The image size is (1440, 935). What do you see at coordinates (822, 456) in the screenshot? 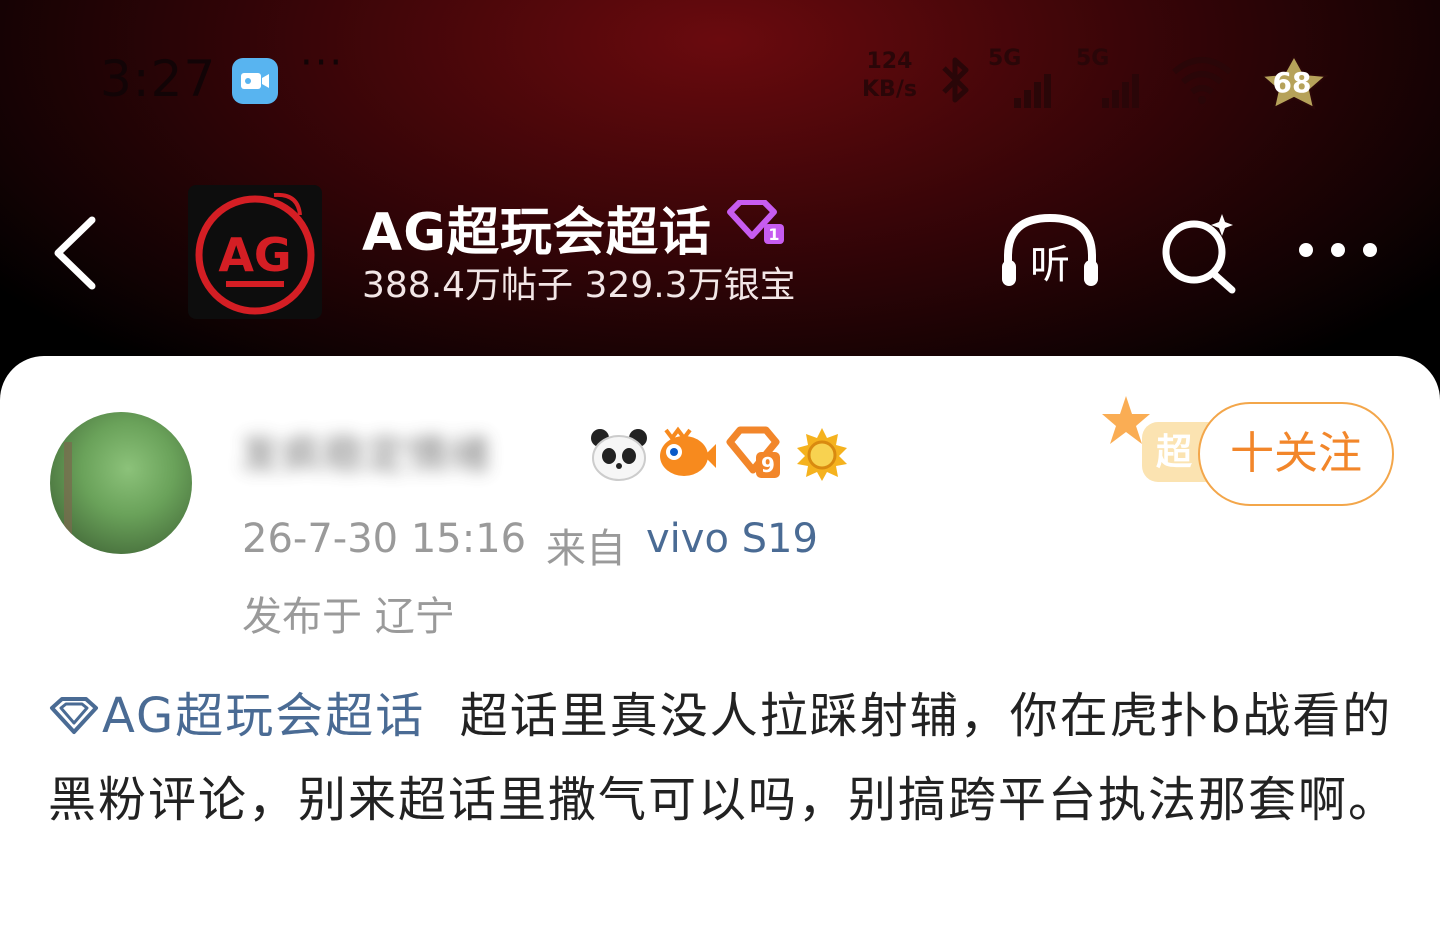
I see `sun-badge-icon` at bounding box center [822, 456].